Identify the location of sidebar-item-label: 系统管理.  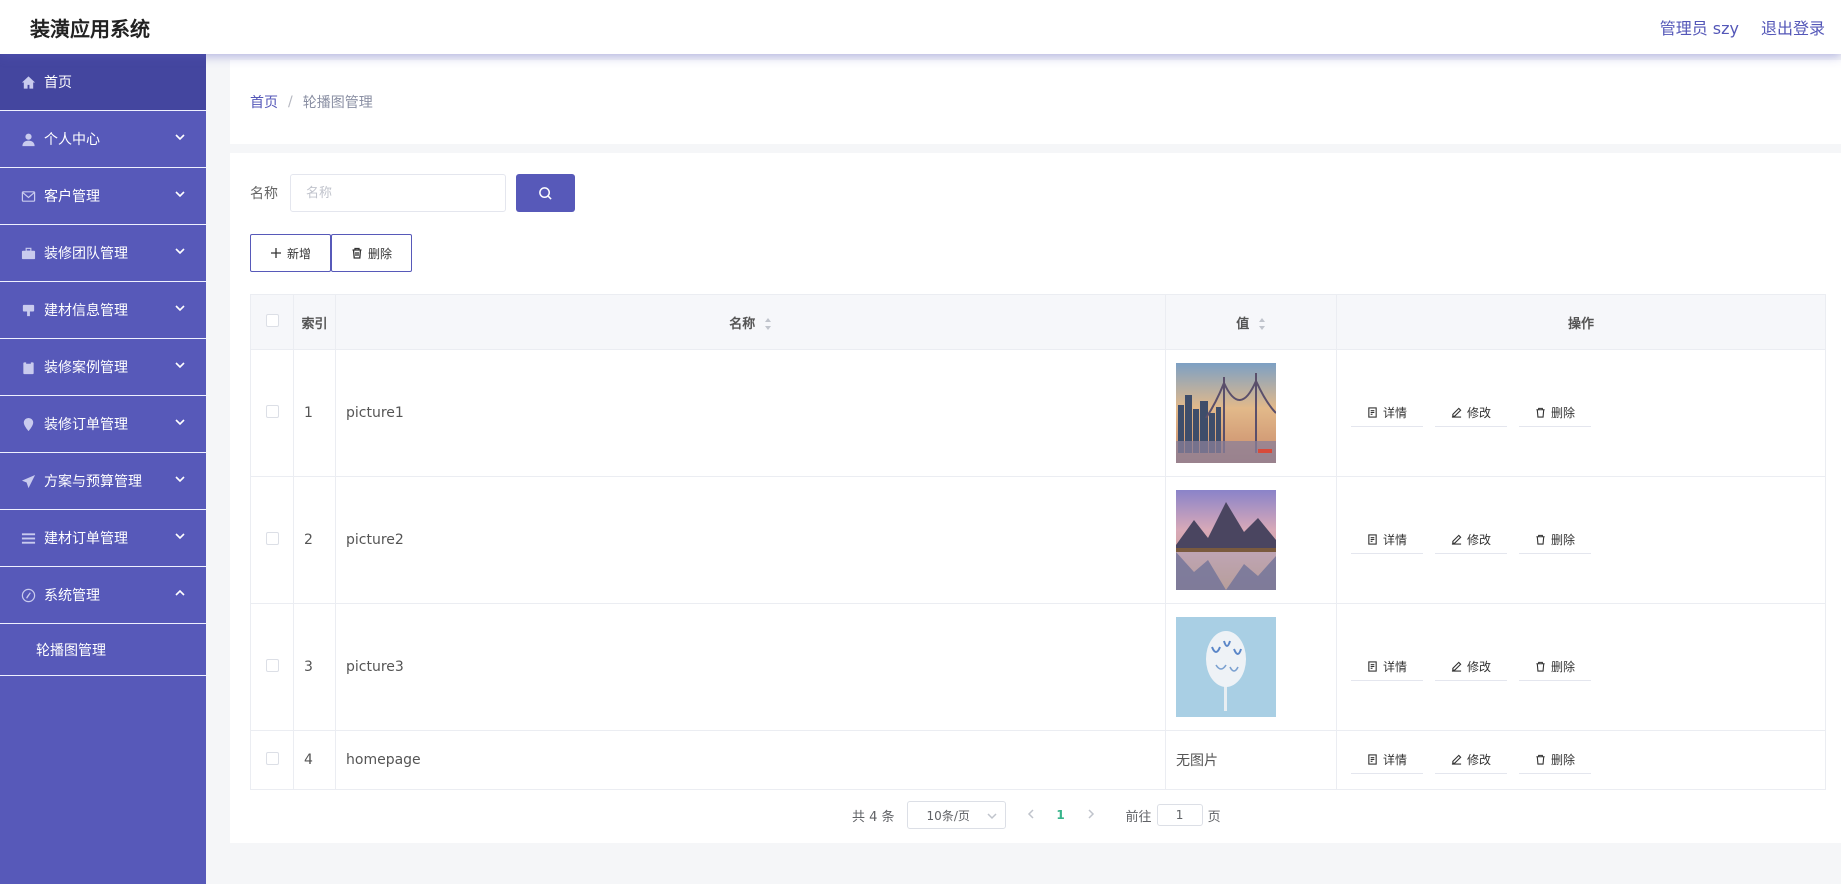
(72, 596).